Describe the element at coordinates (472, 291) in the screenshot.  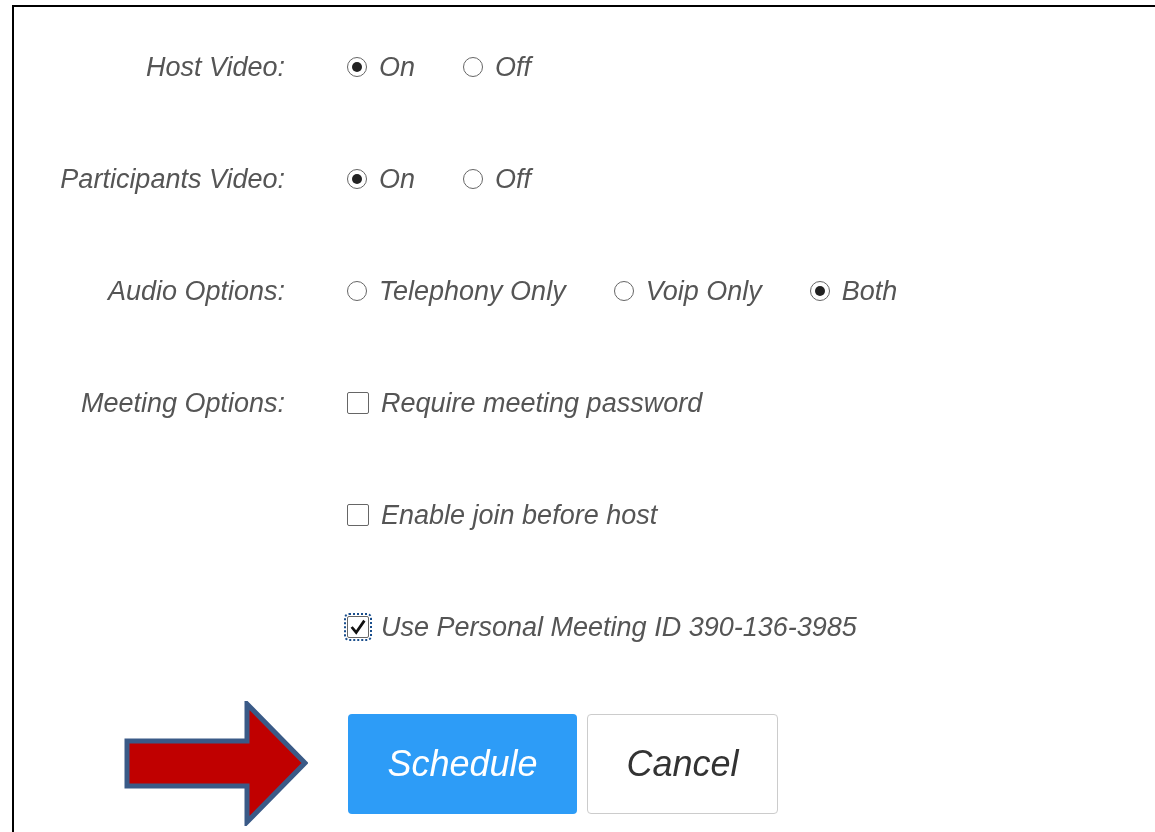
I see `option-label: Telephony Only` at that location.